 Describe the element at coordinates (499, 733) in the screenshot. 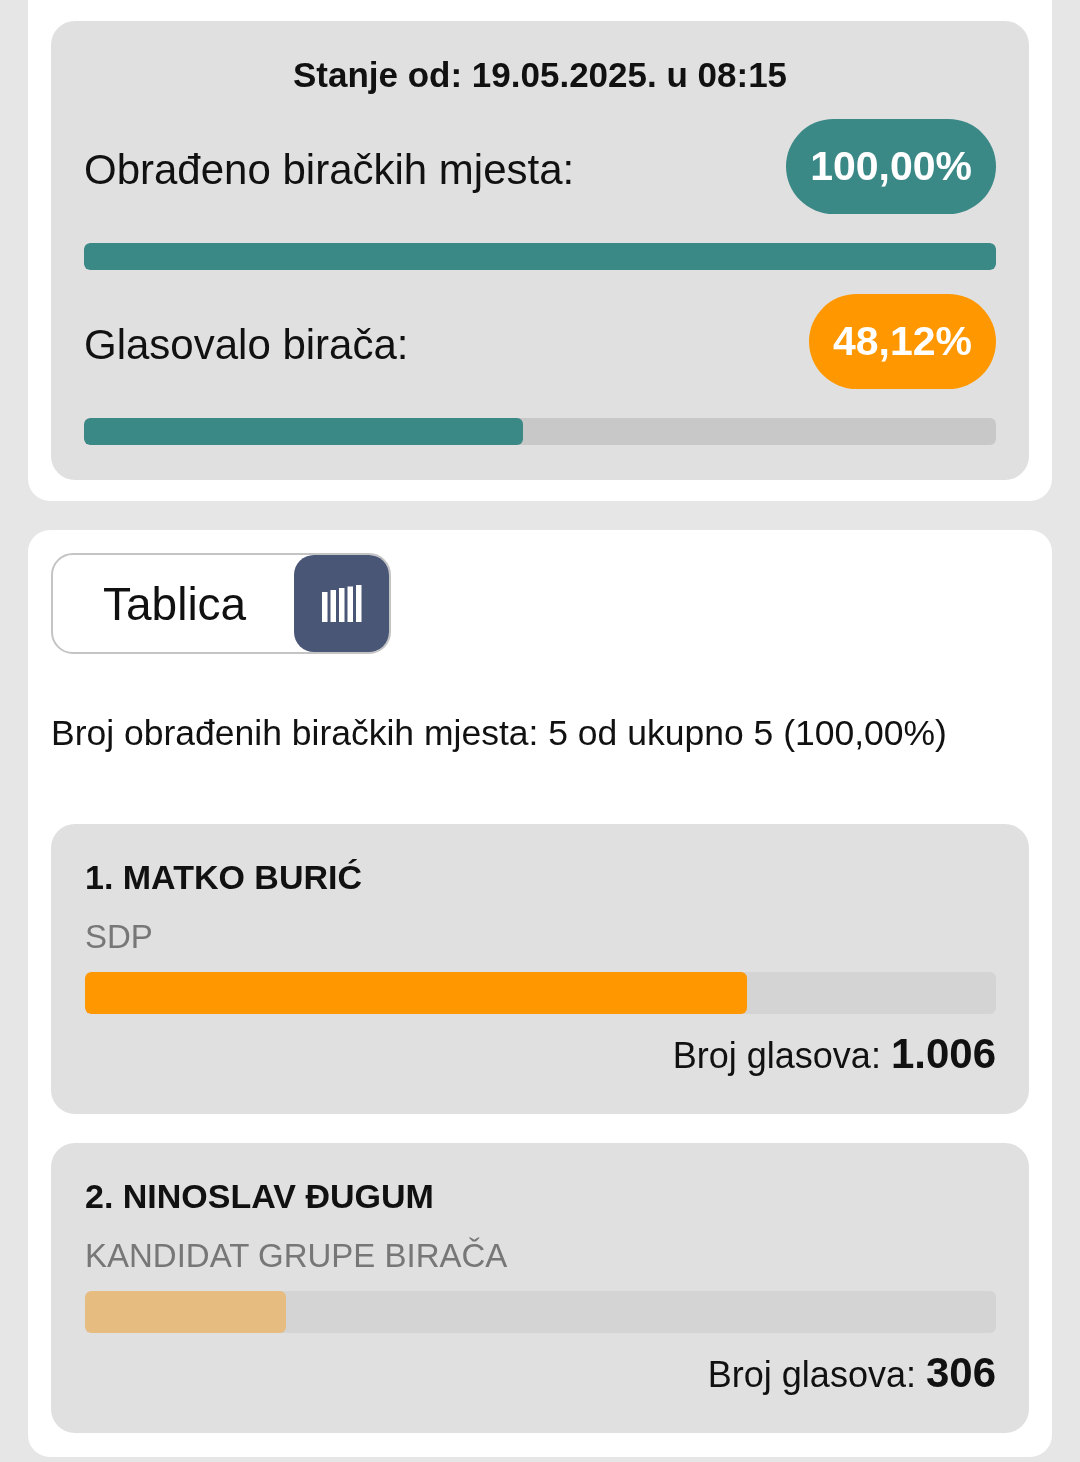

I see `results-summary: Broj obrađenih biračkih mjesta: 5 od ukupno 5 (100,00%)` at that location.